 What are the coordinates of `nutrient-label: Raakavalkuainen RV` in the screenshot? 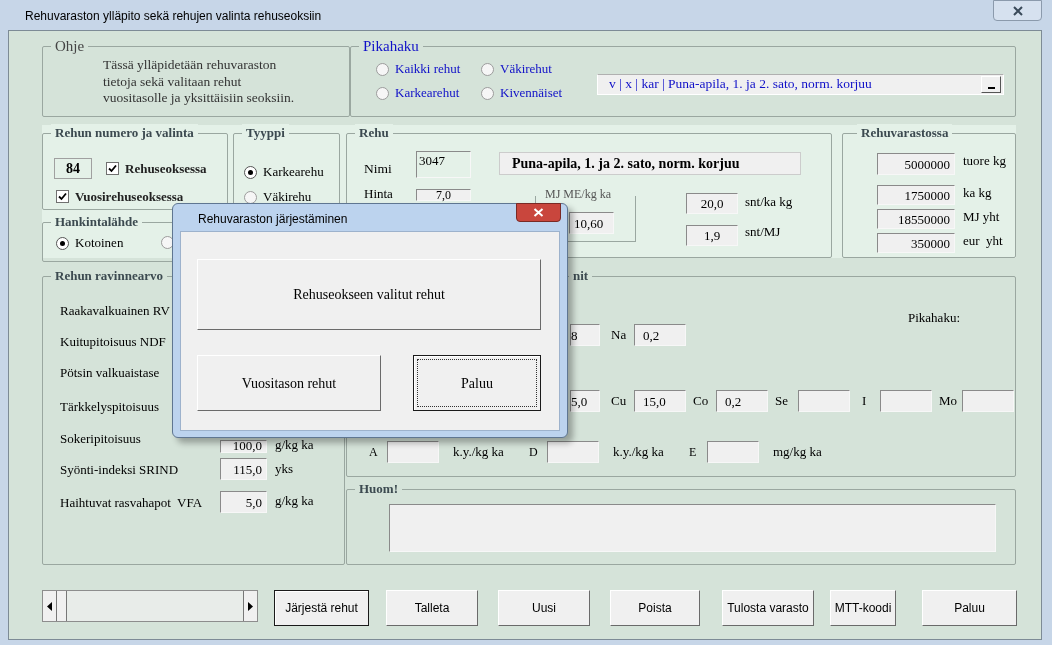 It's located at (115, 311).